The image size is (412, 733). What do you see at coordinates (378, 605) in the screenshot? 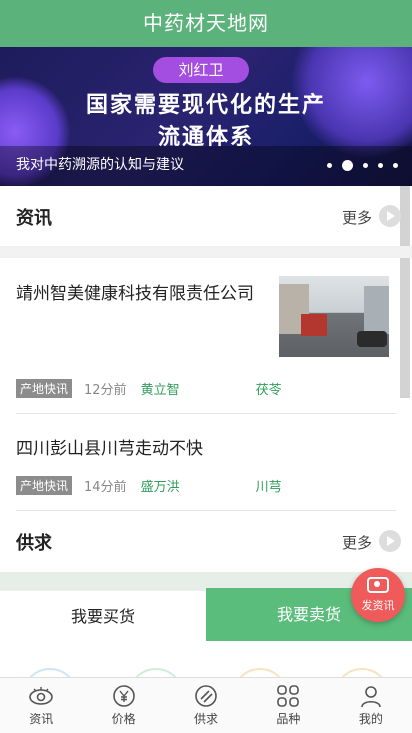
I see `post-news-label: 发资讯` at bounding box center [378, 605].